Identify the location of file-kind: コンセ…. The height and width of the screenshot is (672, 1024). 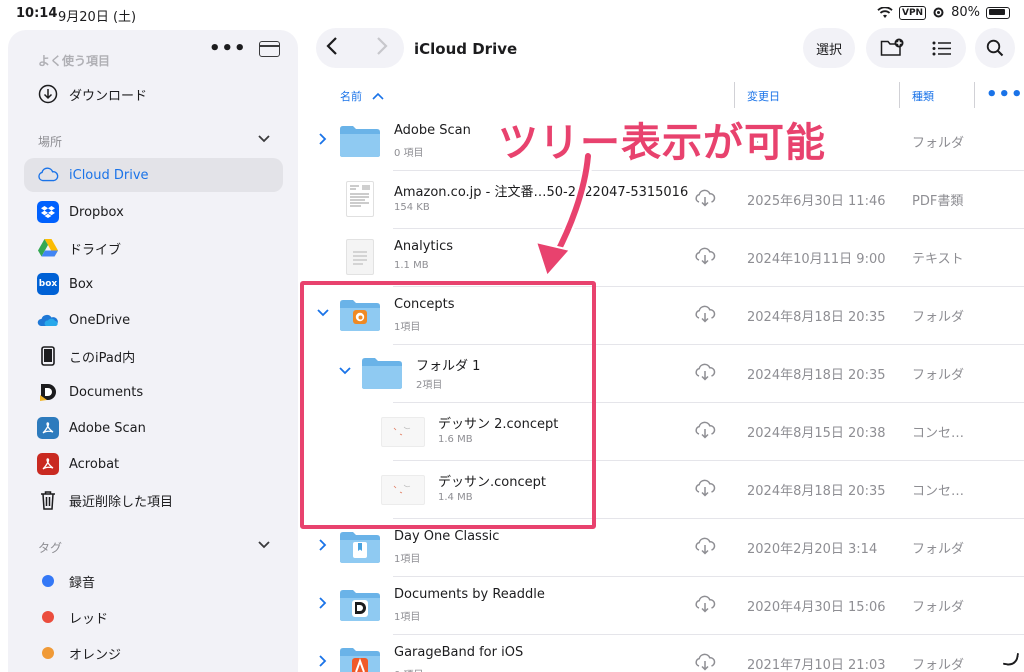
(938, 491).